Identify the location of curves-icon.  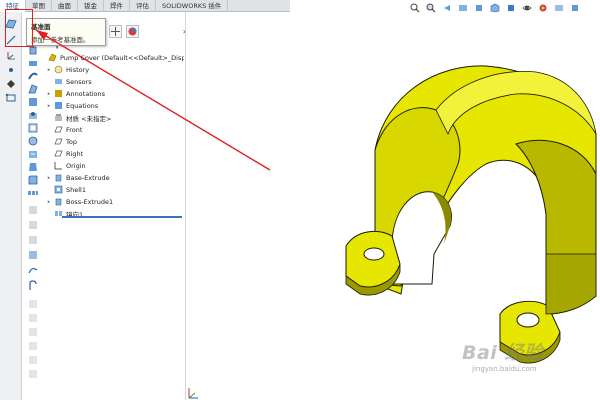
(33, 270).